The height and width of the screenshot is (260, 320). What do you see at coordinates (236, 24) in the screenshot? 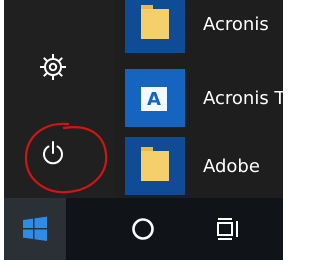
I see `app-label: Acronis` at bounding box center [236, 24].